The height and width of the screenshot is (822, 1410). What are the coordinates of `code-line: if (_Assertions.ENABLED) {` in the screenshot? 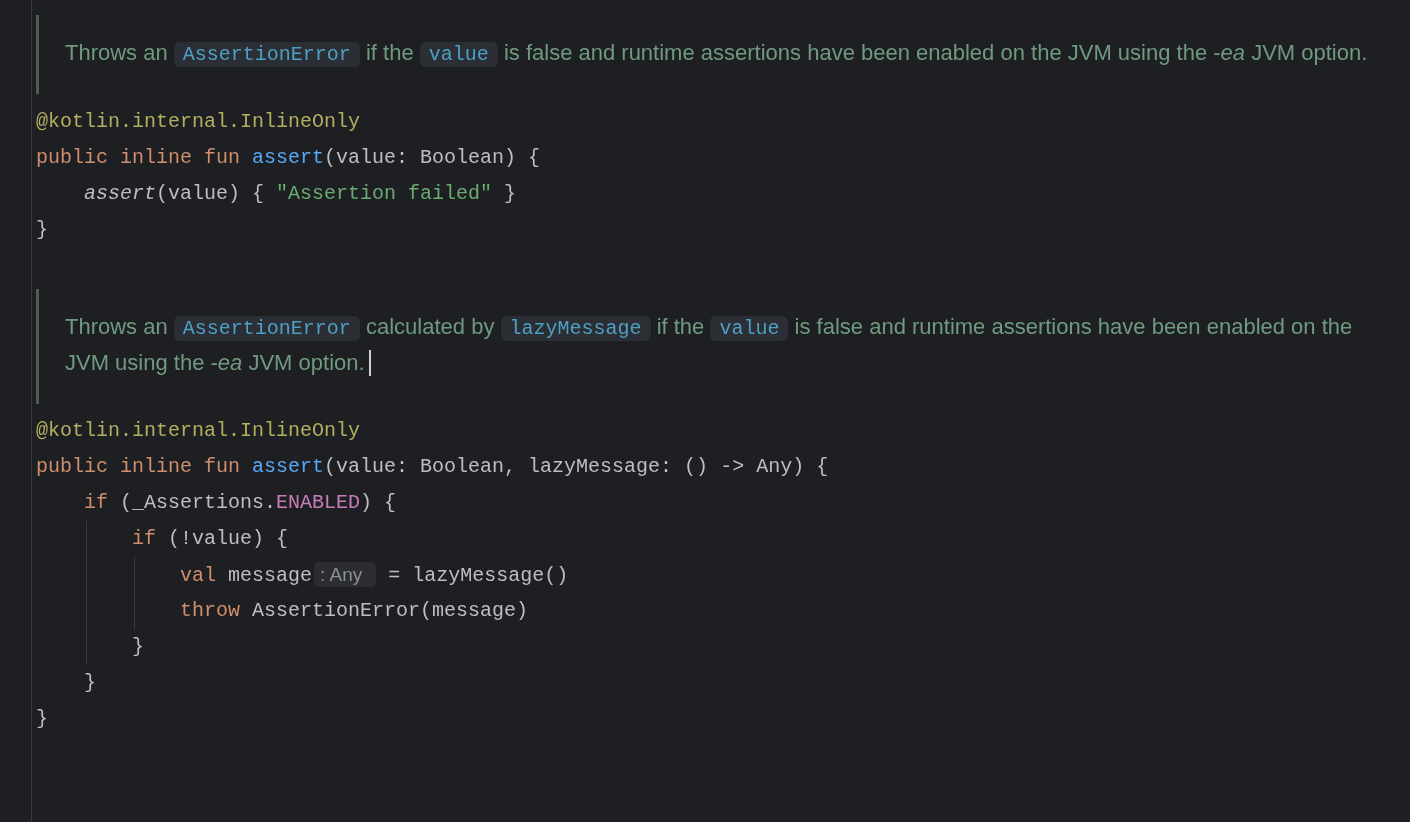 It's located at (240, 502).